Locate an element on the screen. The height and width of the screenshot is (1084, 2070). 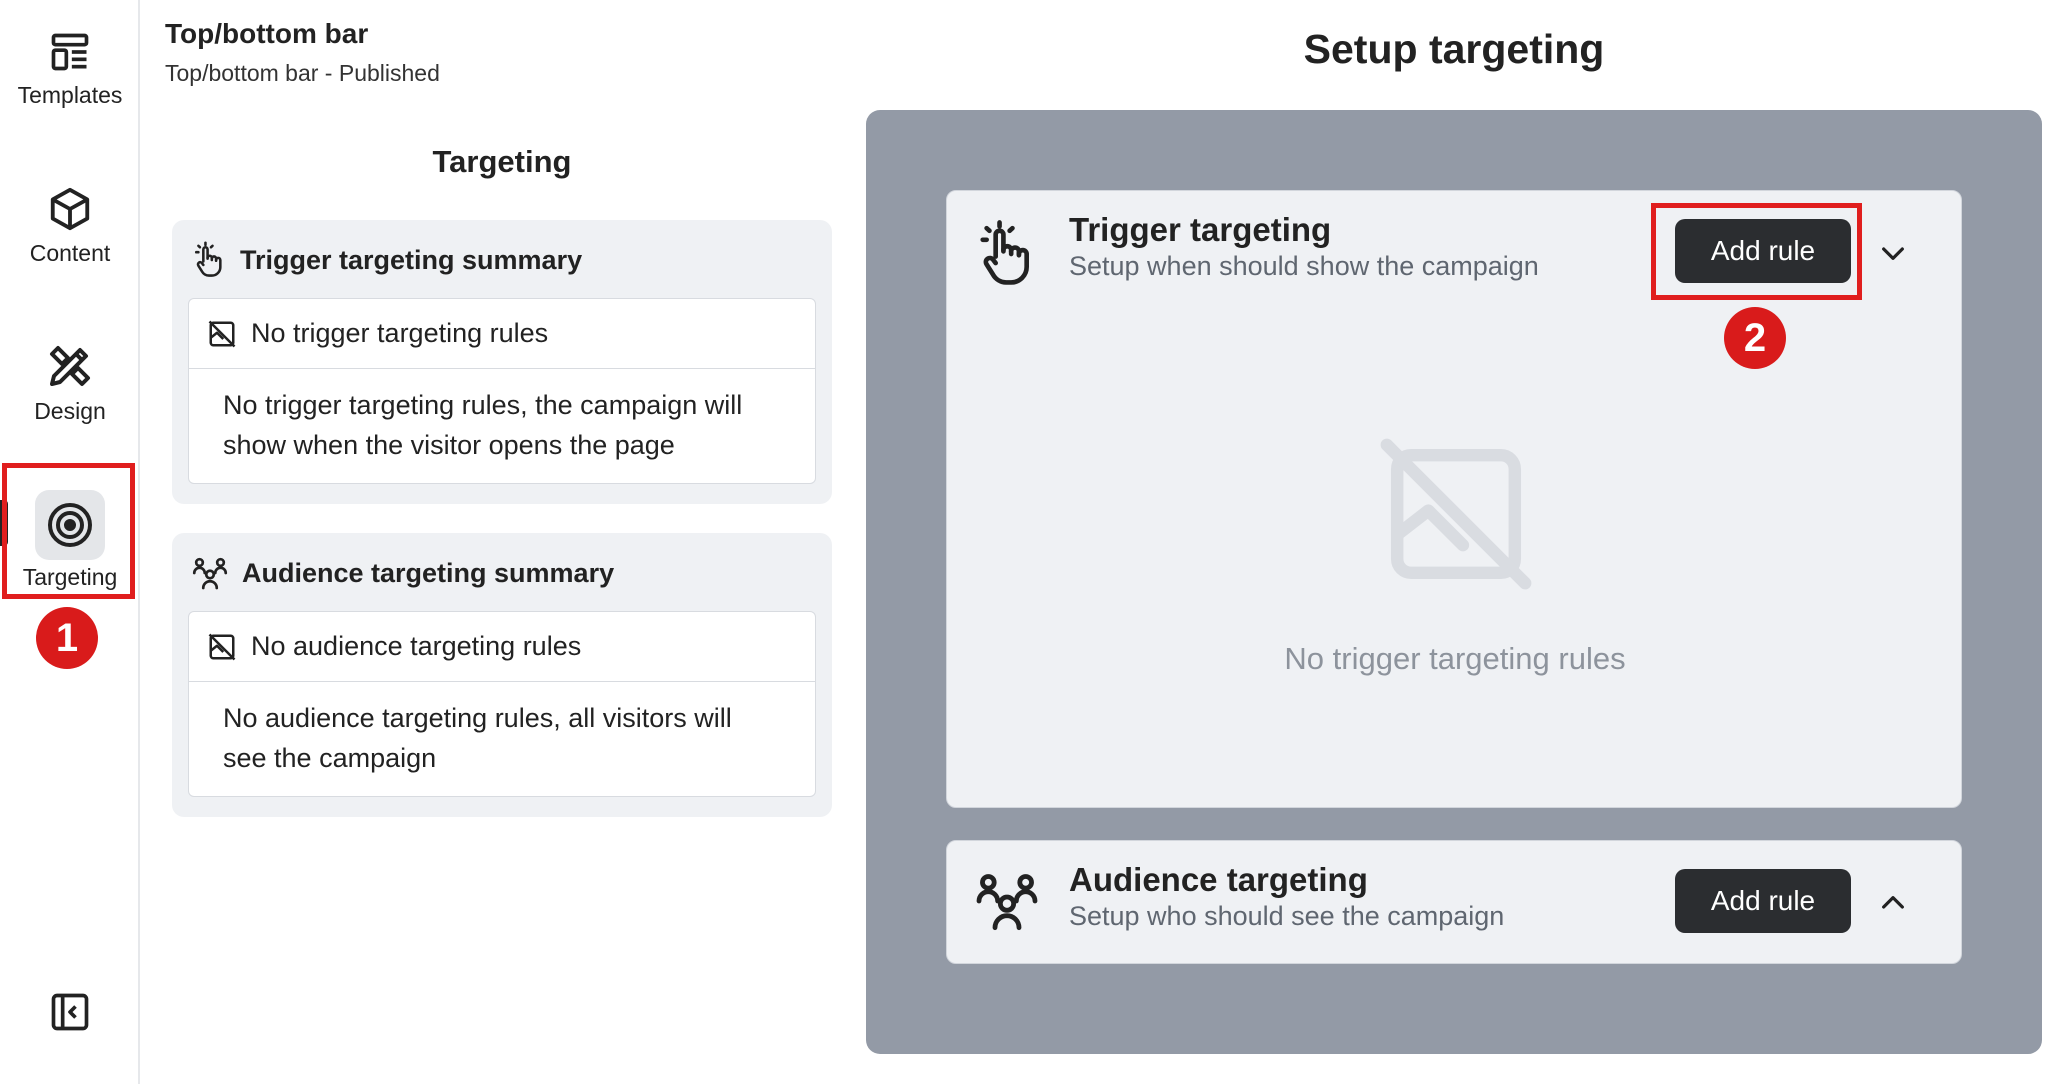
audience-targeting-title: Audience targeting is located at coordinates (1218, 879).